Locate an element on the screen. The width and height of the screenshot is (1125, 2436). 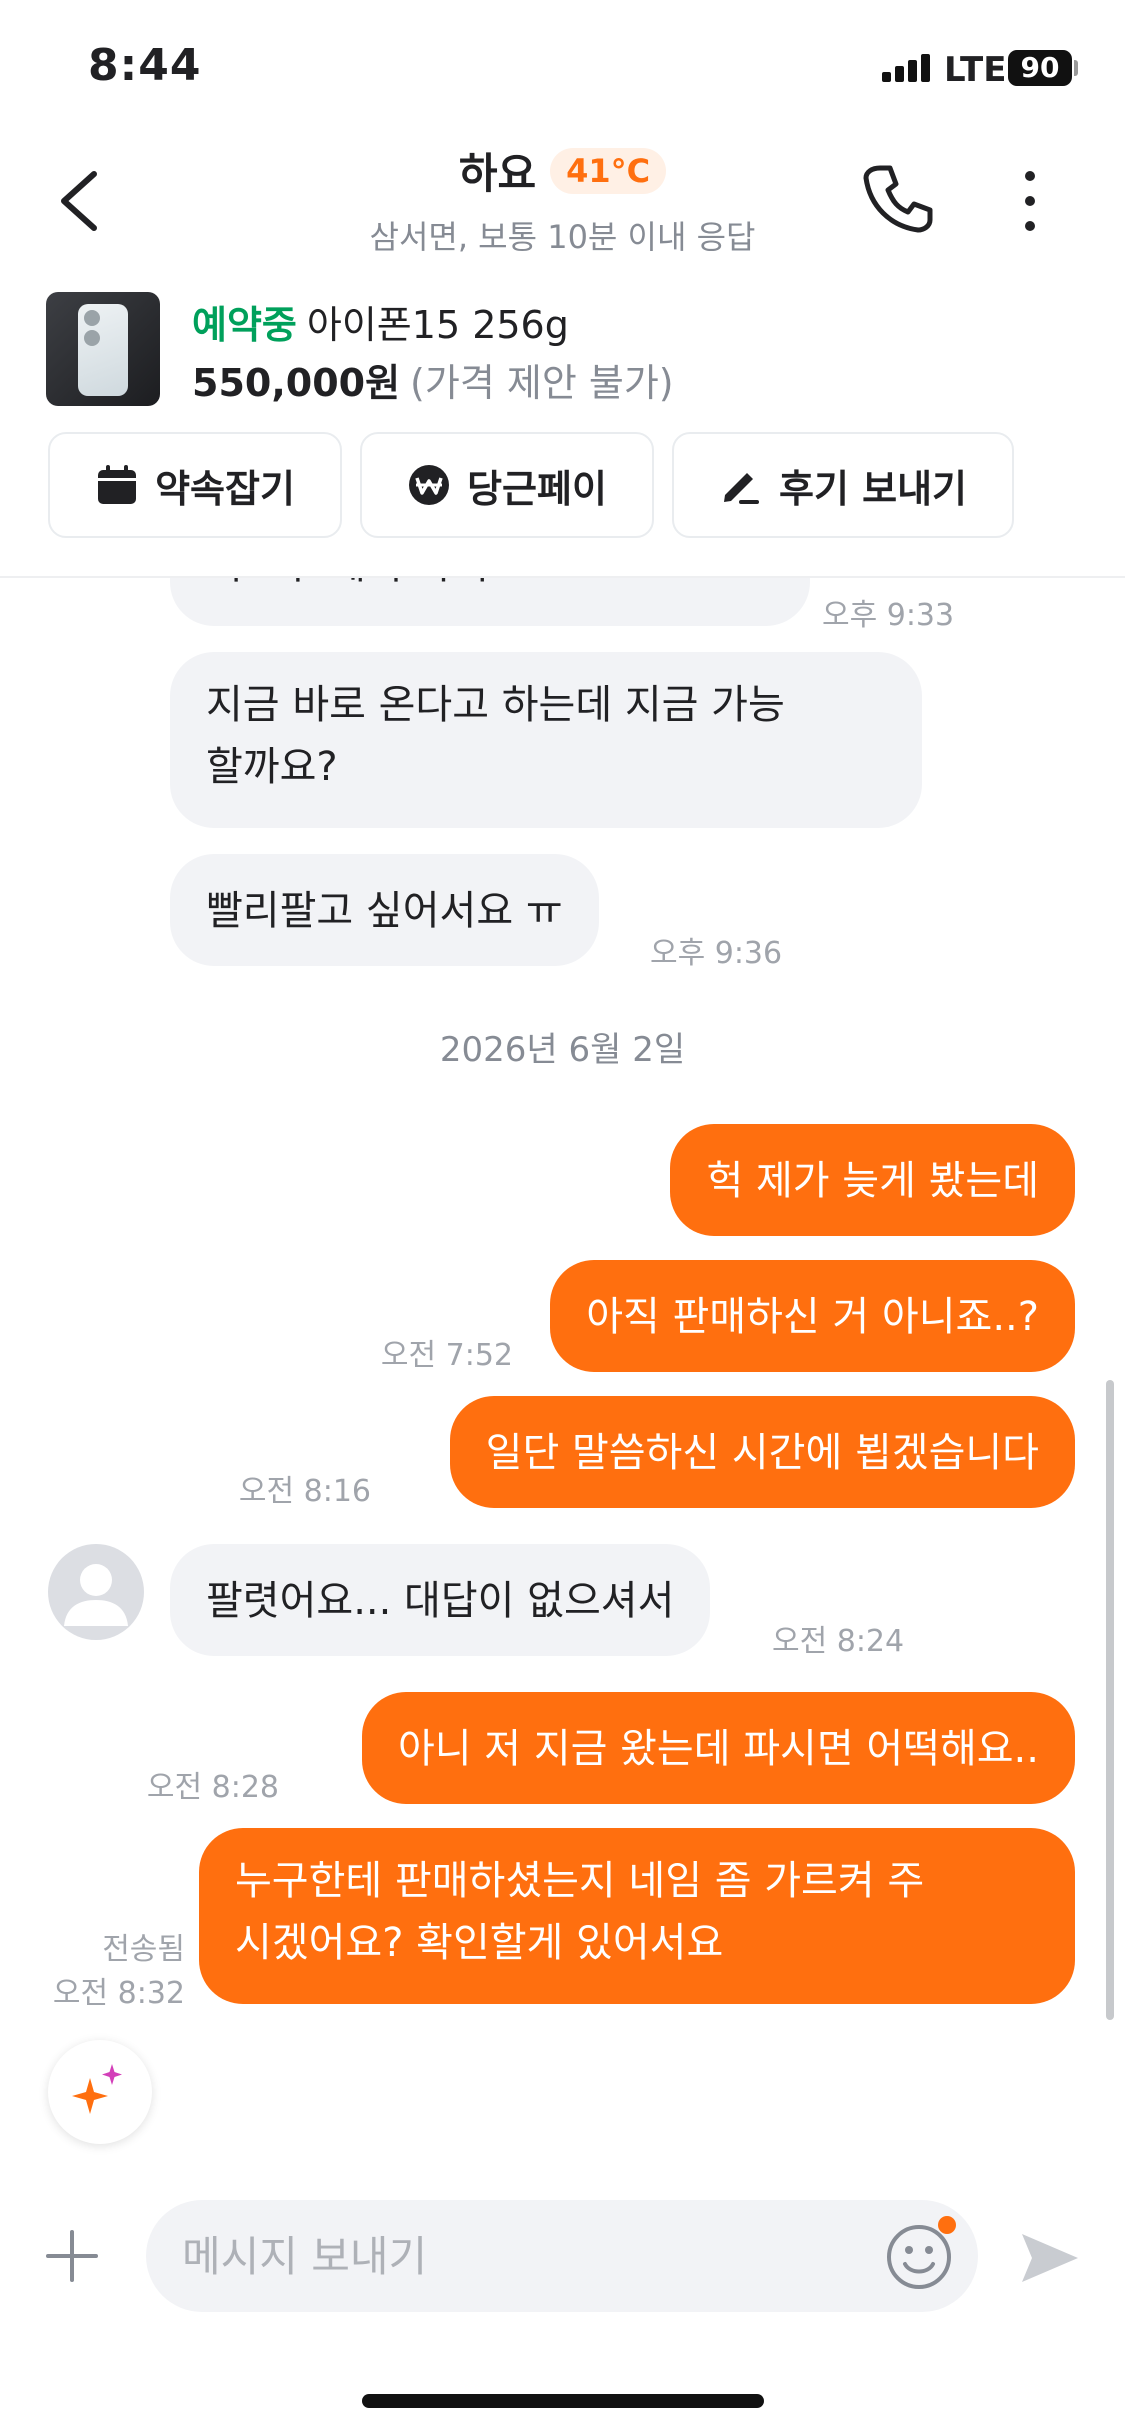
manner-temperature-badge: 41°C is located at coordinates (608, 170).